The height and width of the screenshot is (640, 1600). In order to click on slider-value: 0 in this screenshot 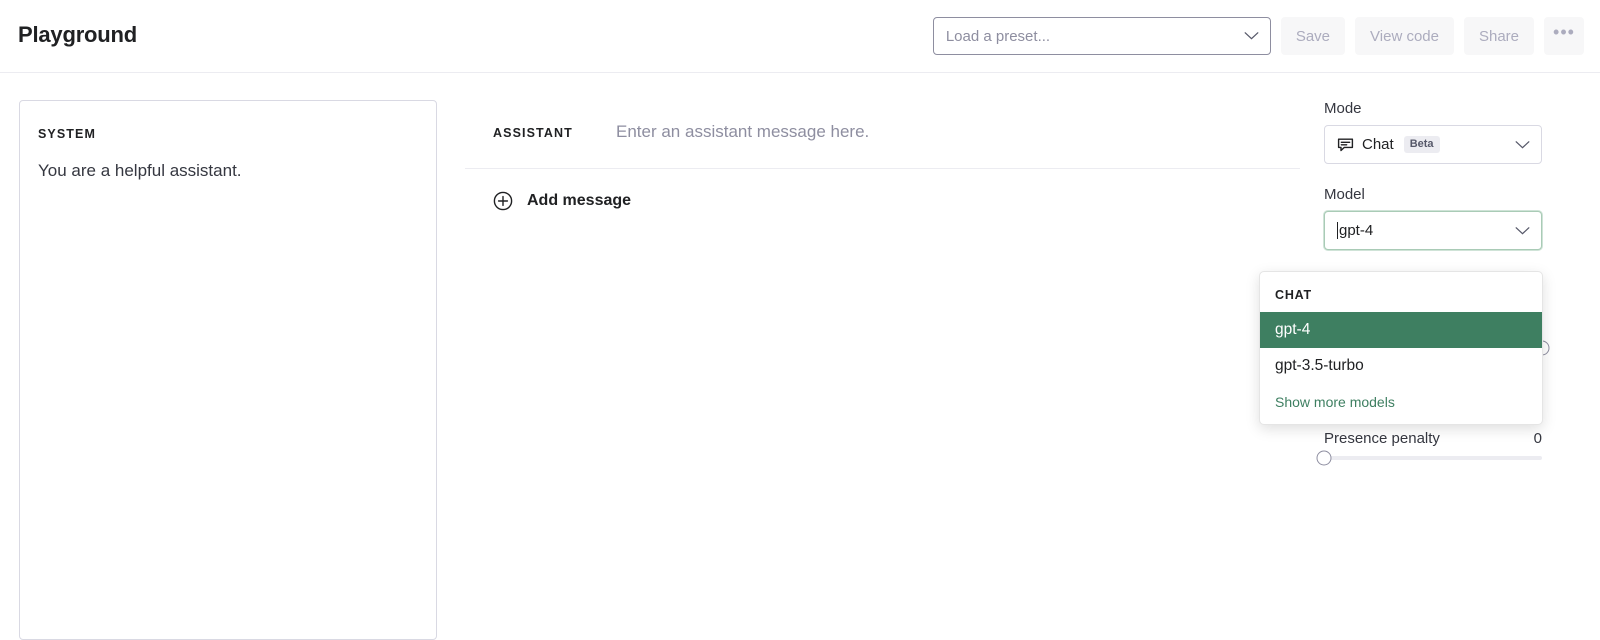, I will do `click(1537, 438)`.